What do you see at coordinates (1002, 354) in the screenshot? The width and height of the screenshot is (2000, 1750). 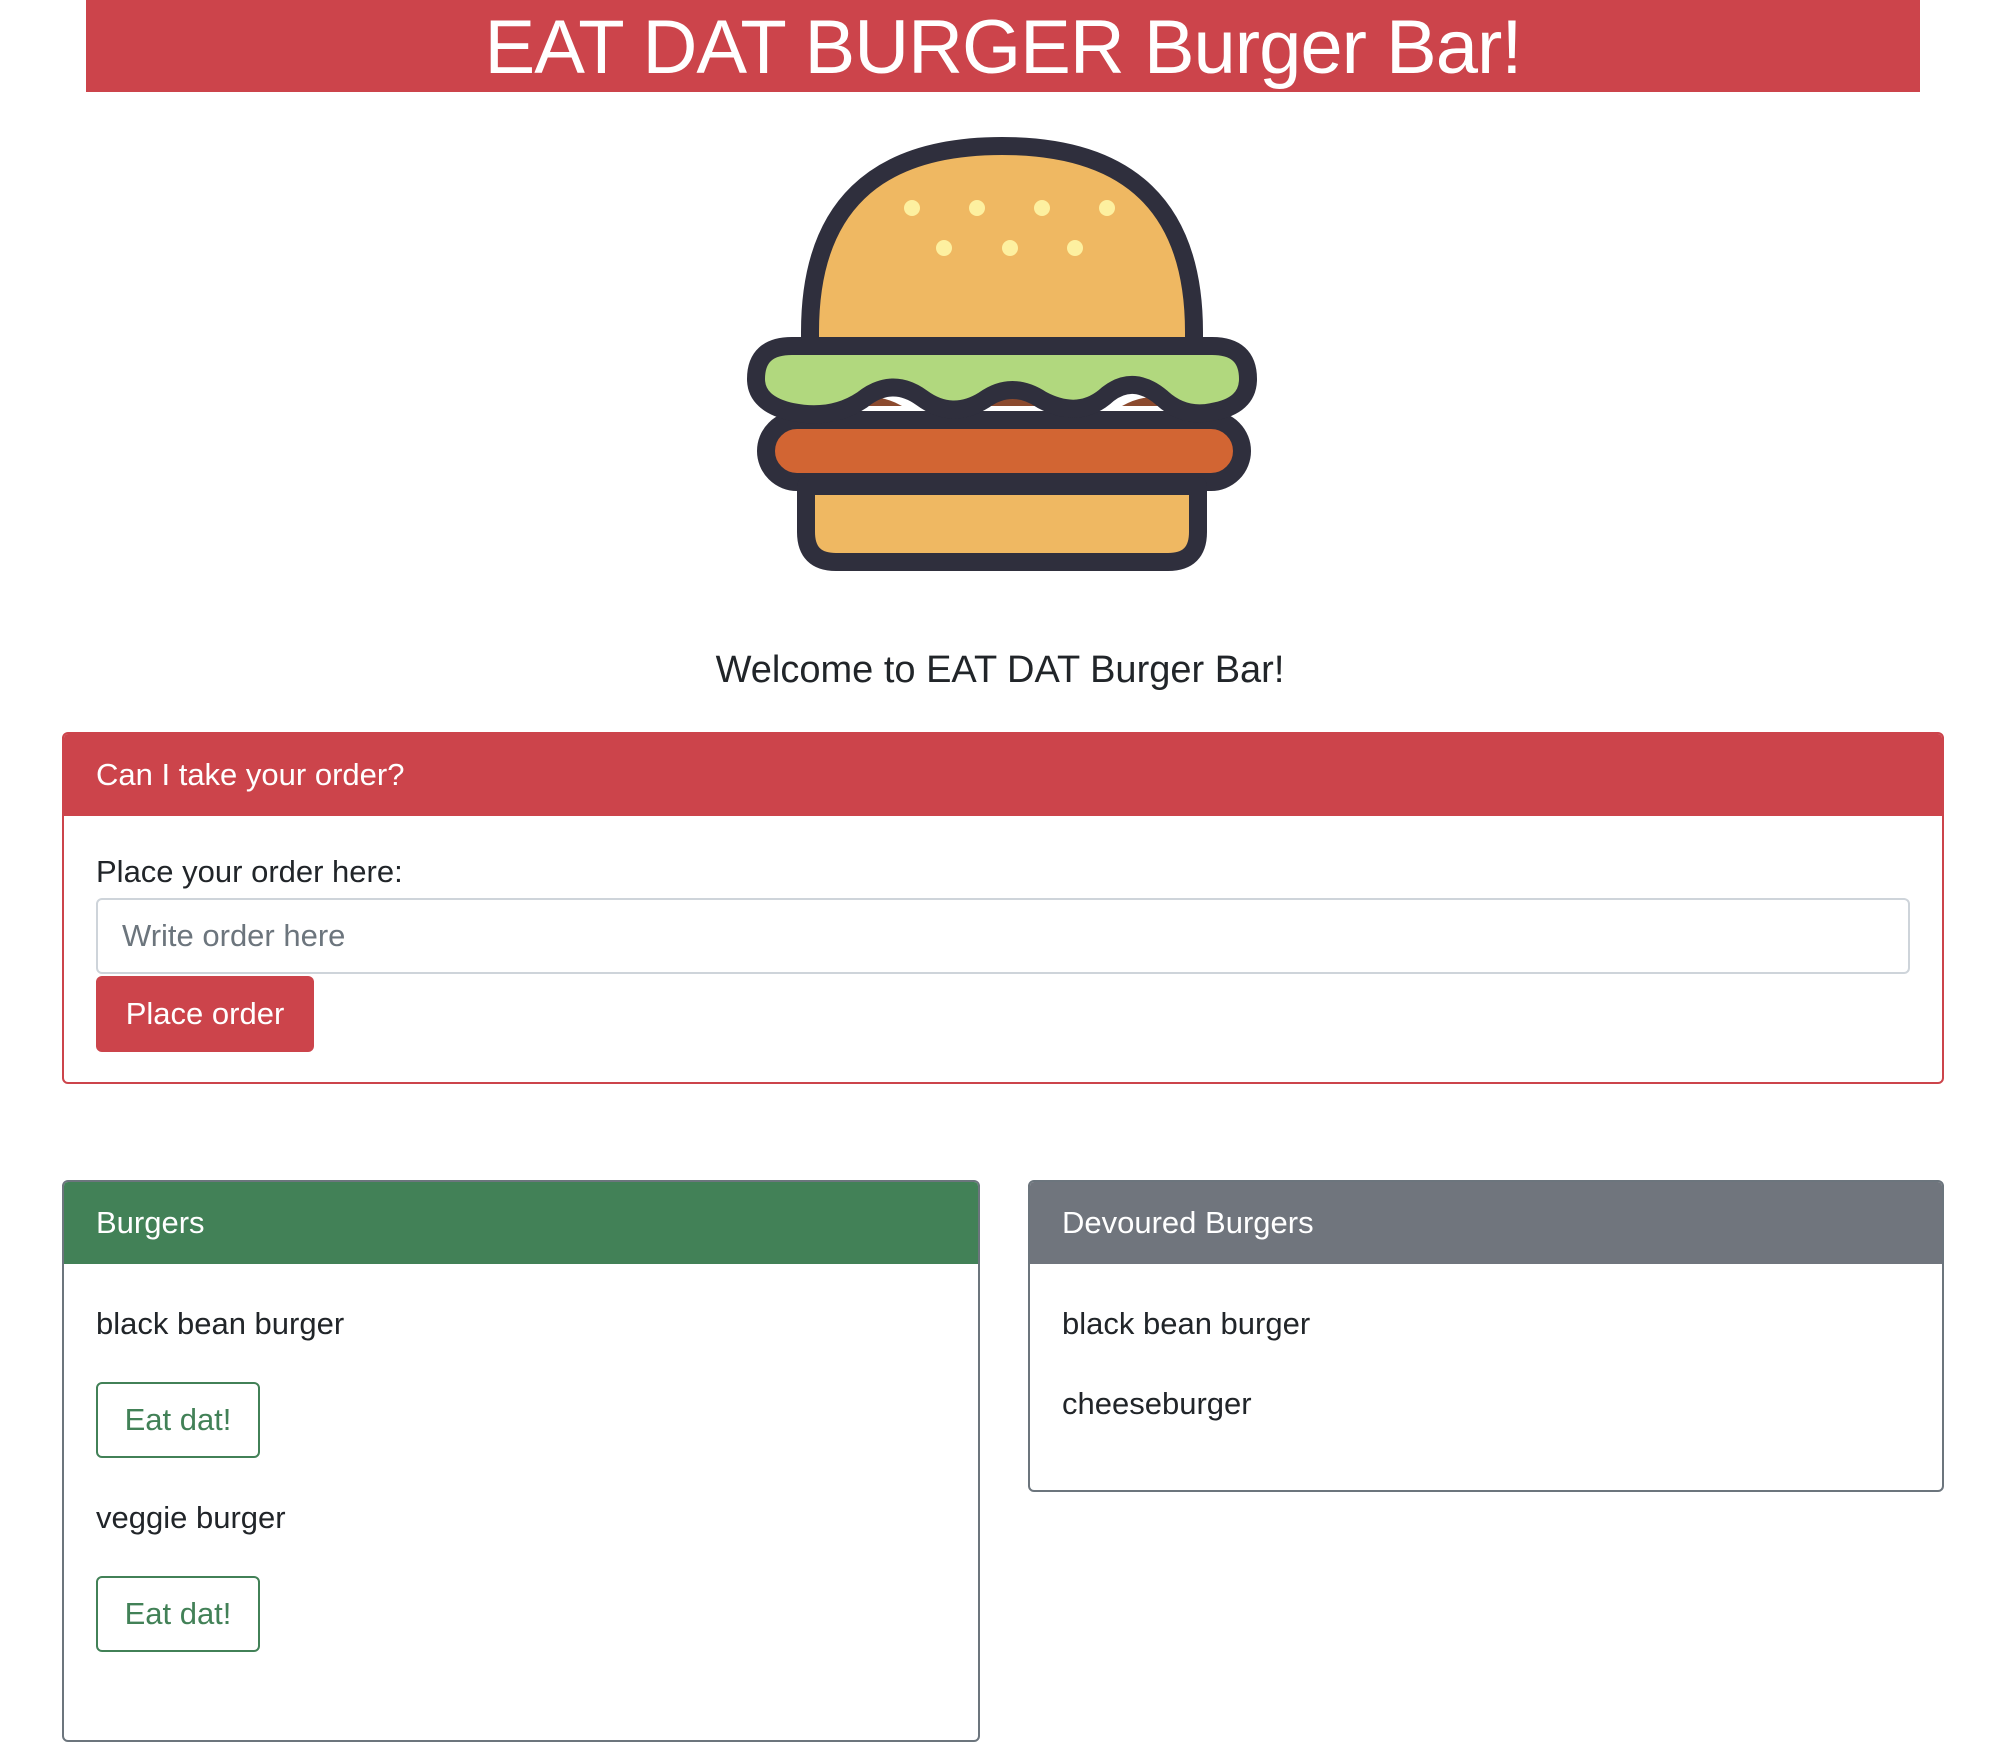 I see `burger-icon` at bounding box center [1002, 354].